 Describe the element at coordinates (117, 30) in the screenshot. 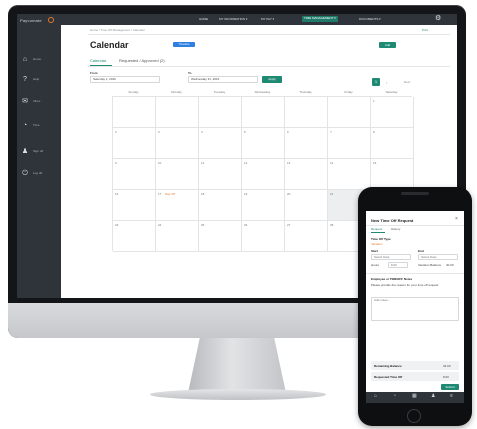

I see `breadcrumb: Home / Time Off Management / Calendar` at that location.